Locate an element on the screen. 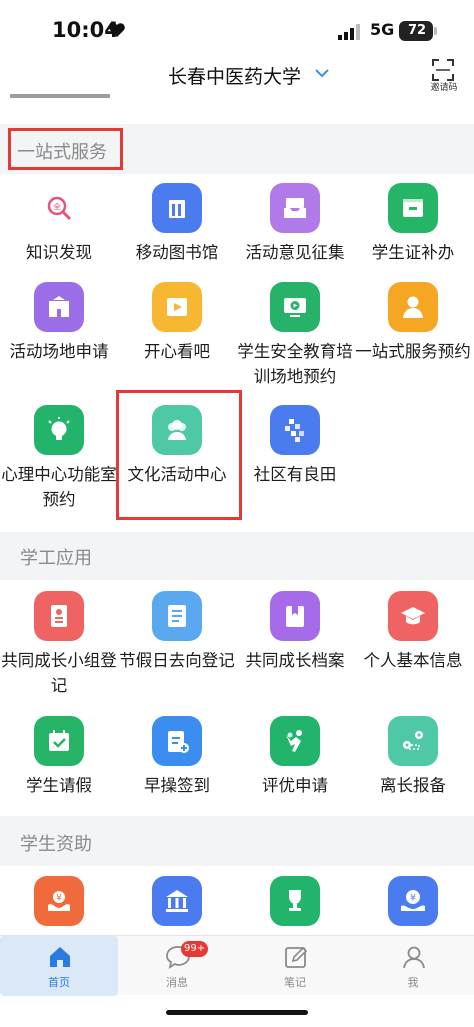  service-item: 学生请假 is located at coordinates (59, 771).